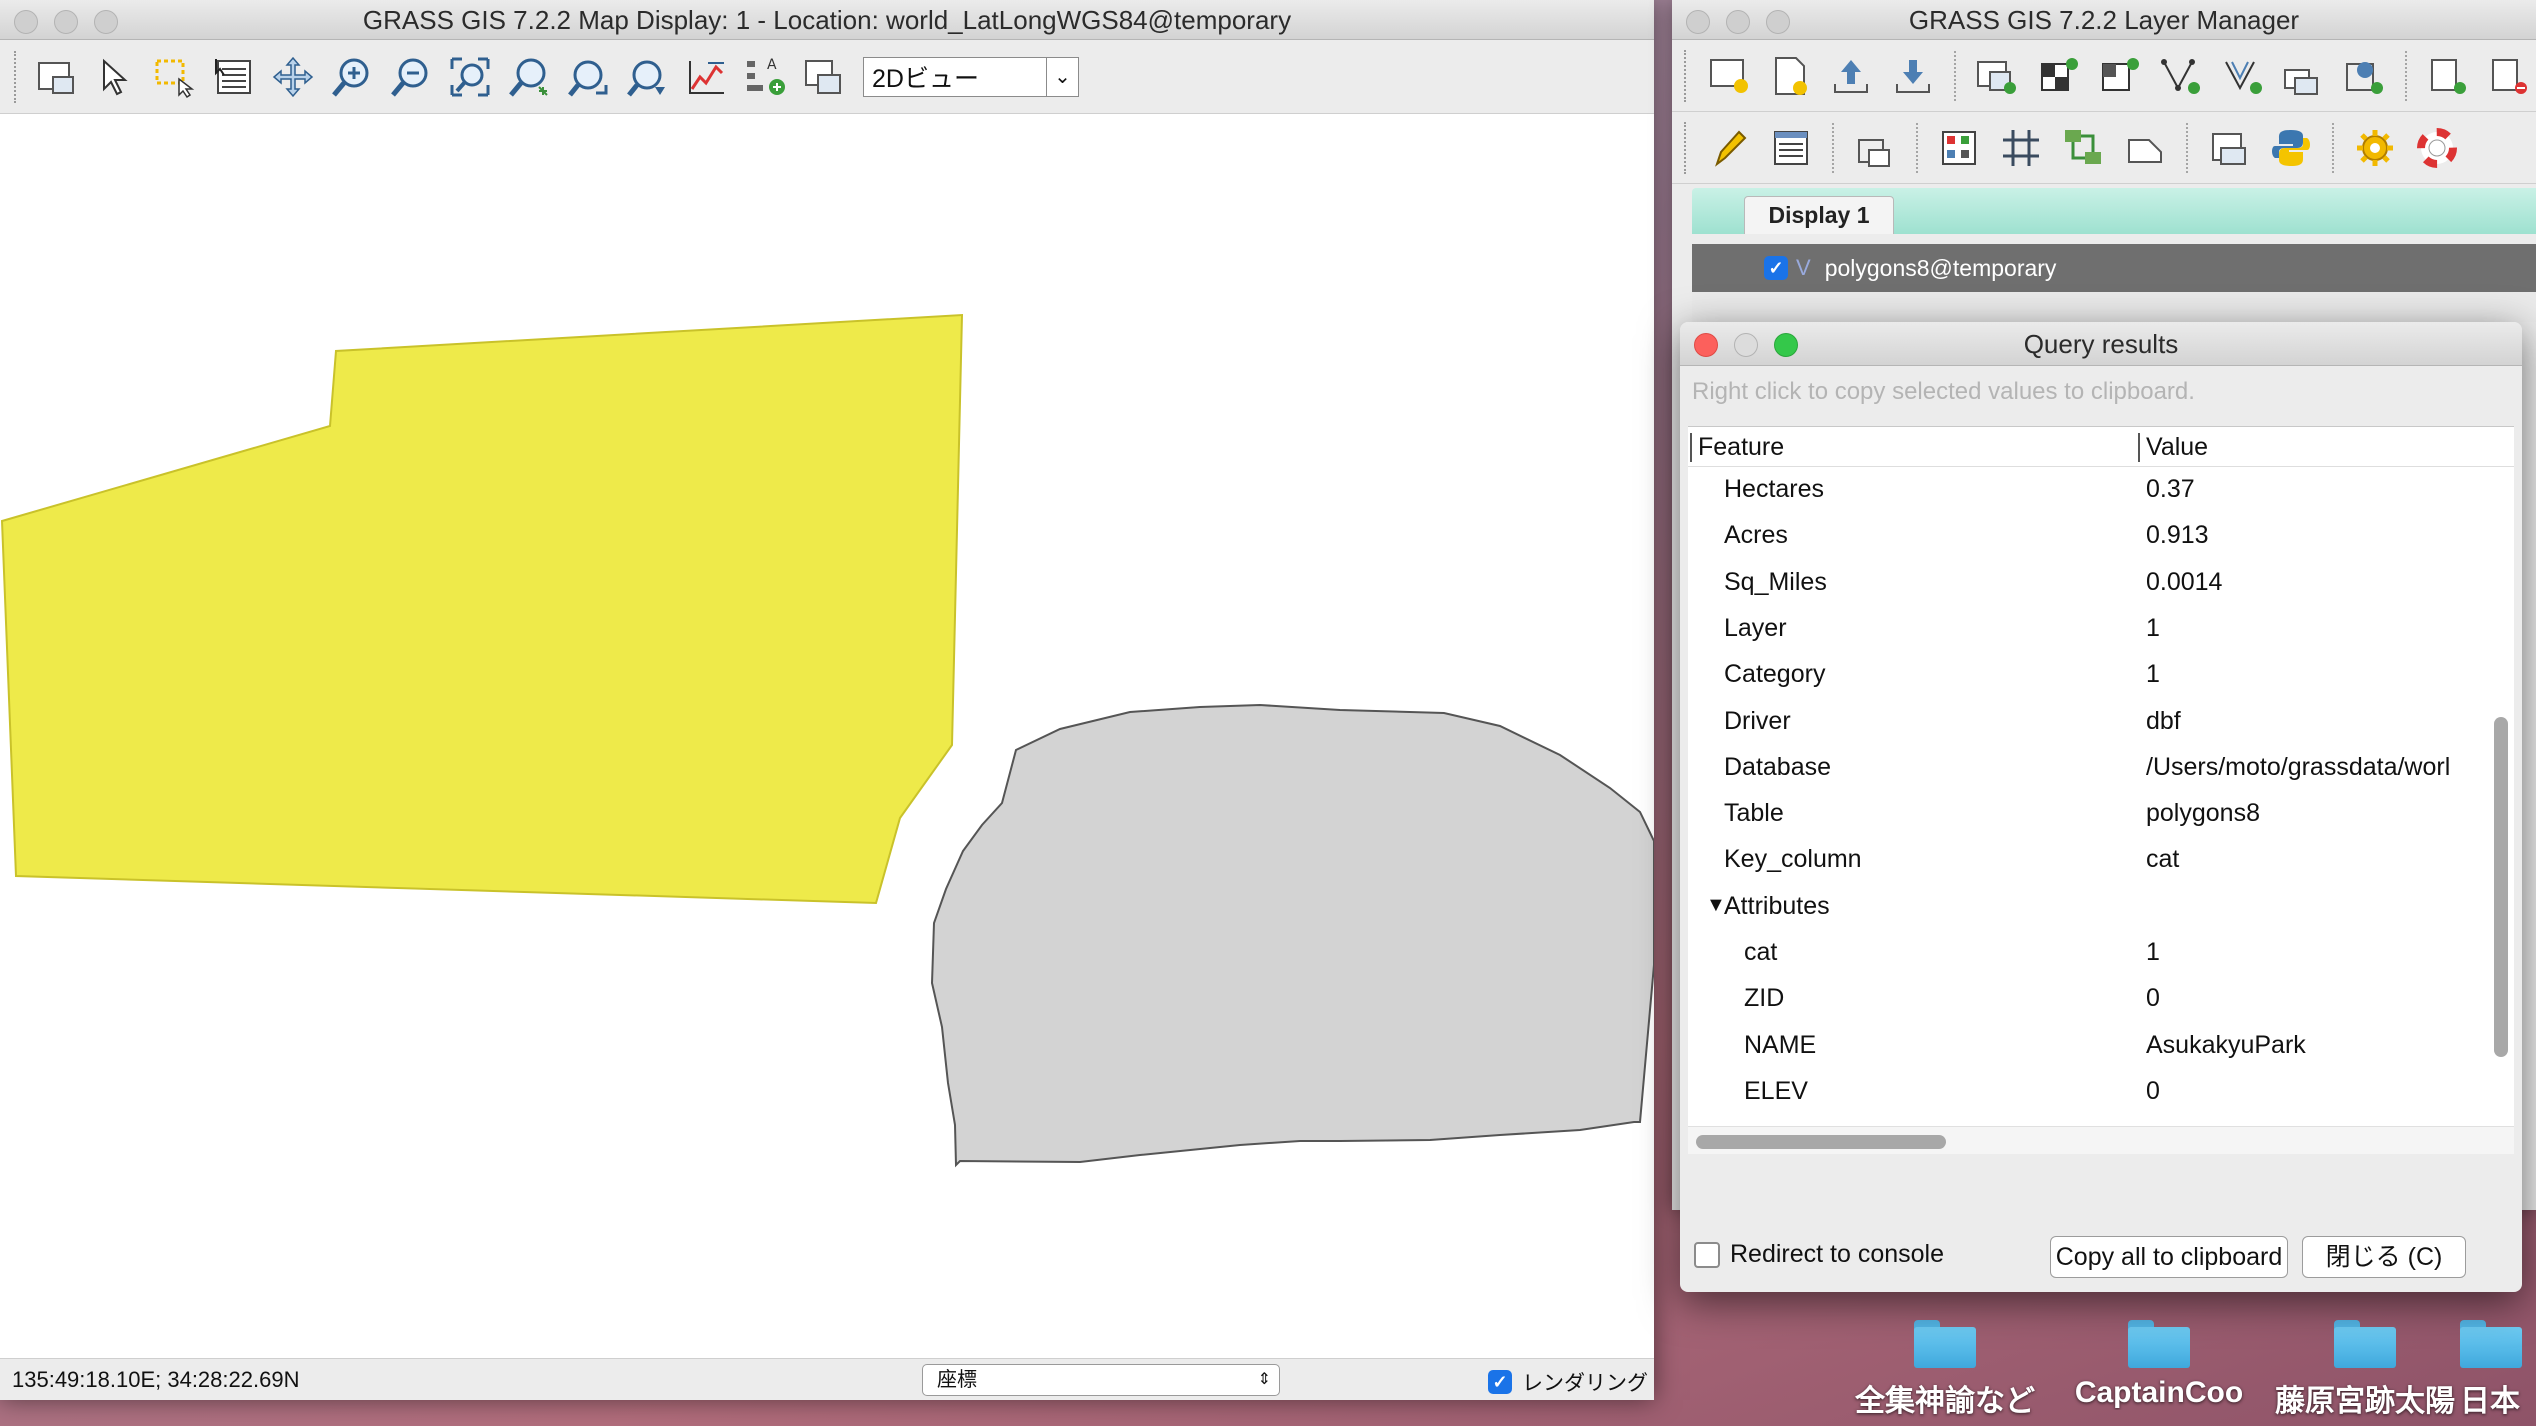  What do you see at coordinates (2088, 768) in the screenshot?
I see `tree-row: Database/Users/moto/grassdata/worl` at bounding box center [2088, 768].